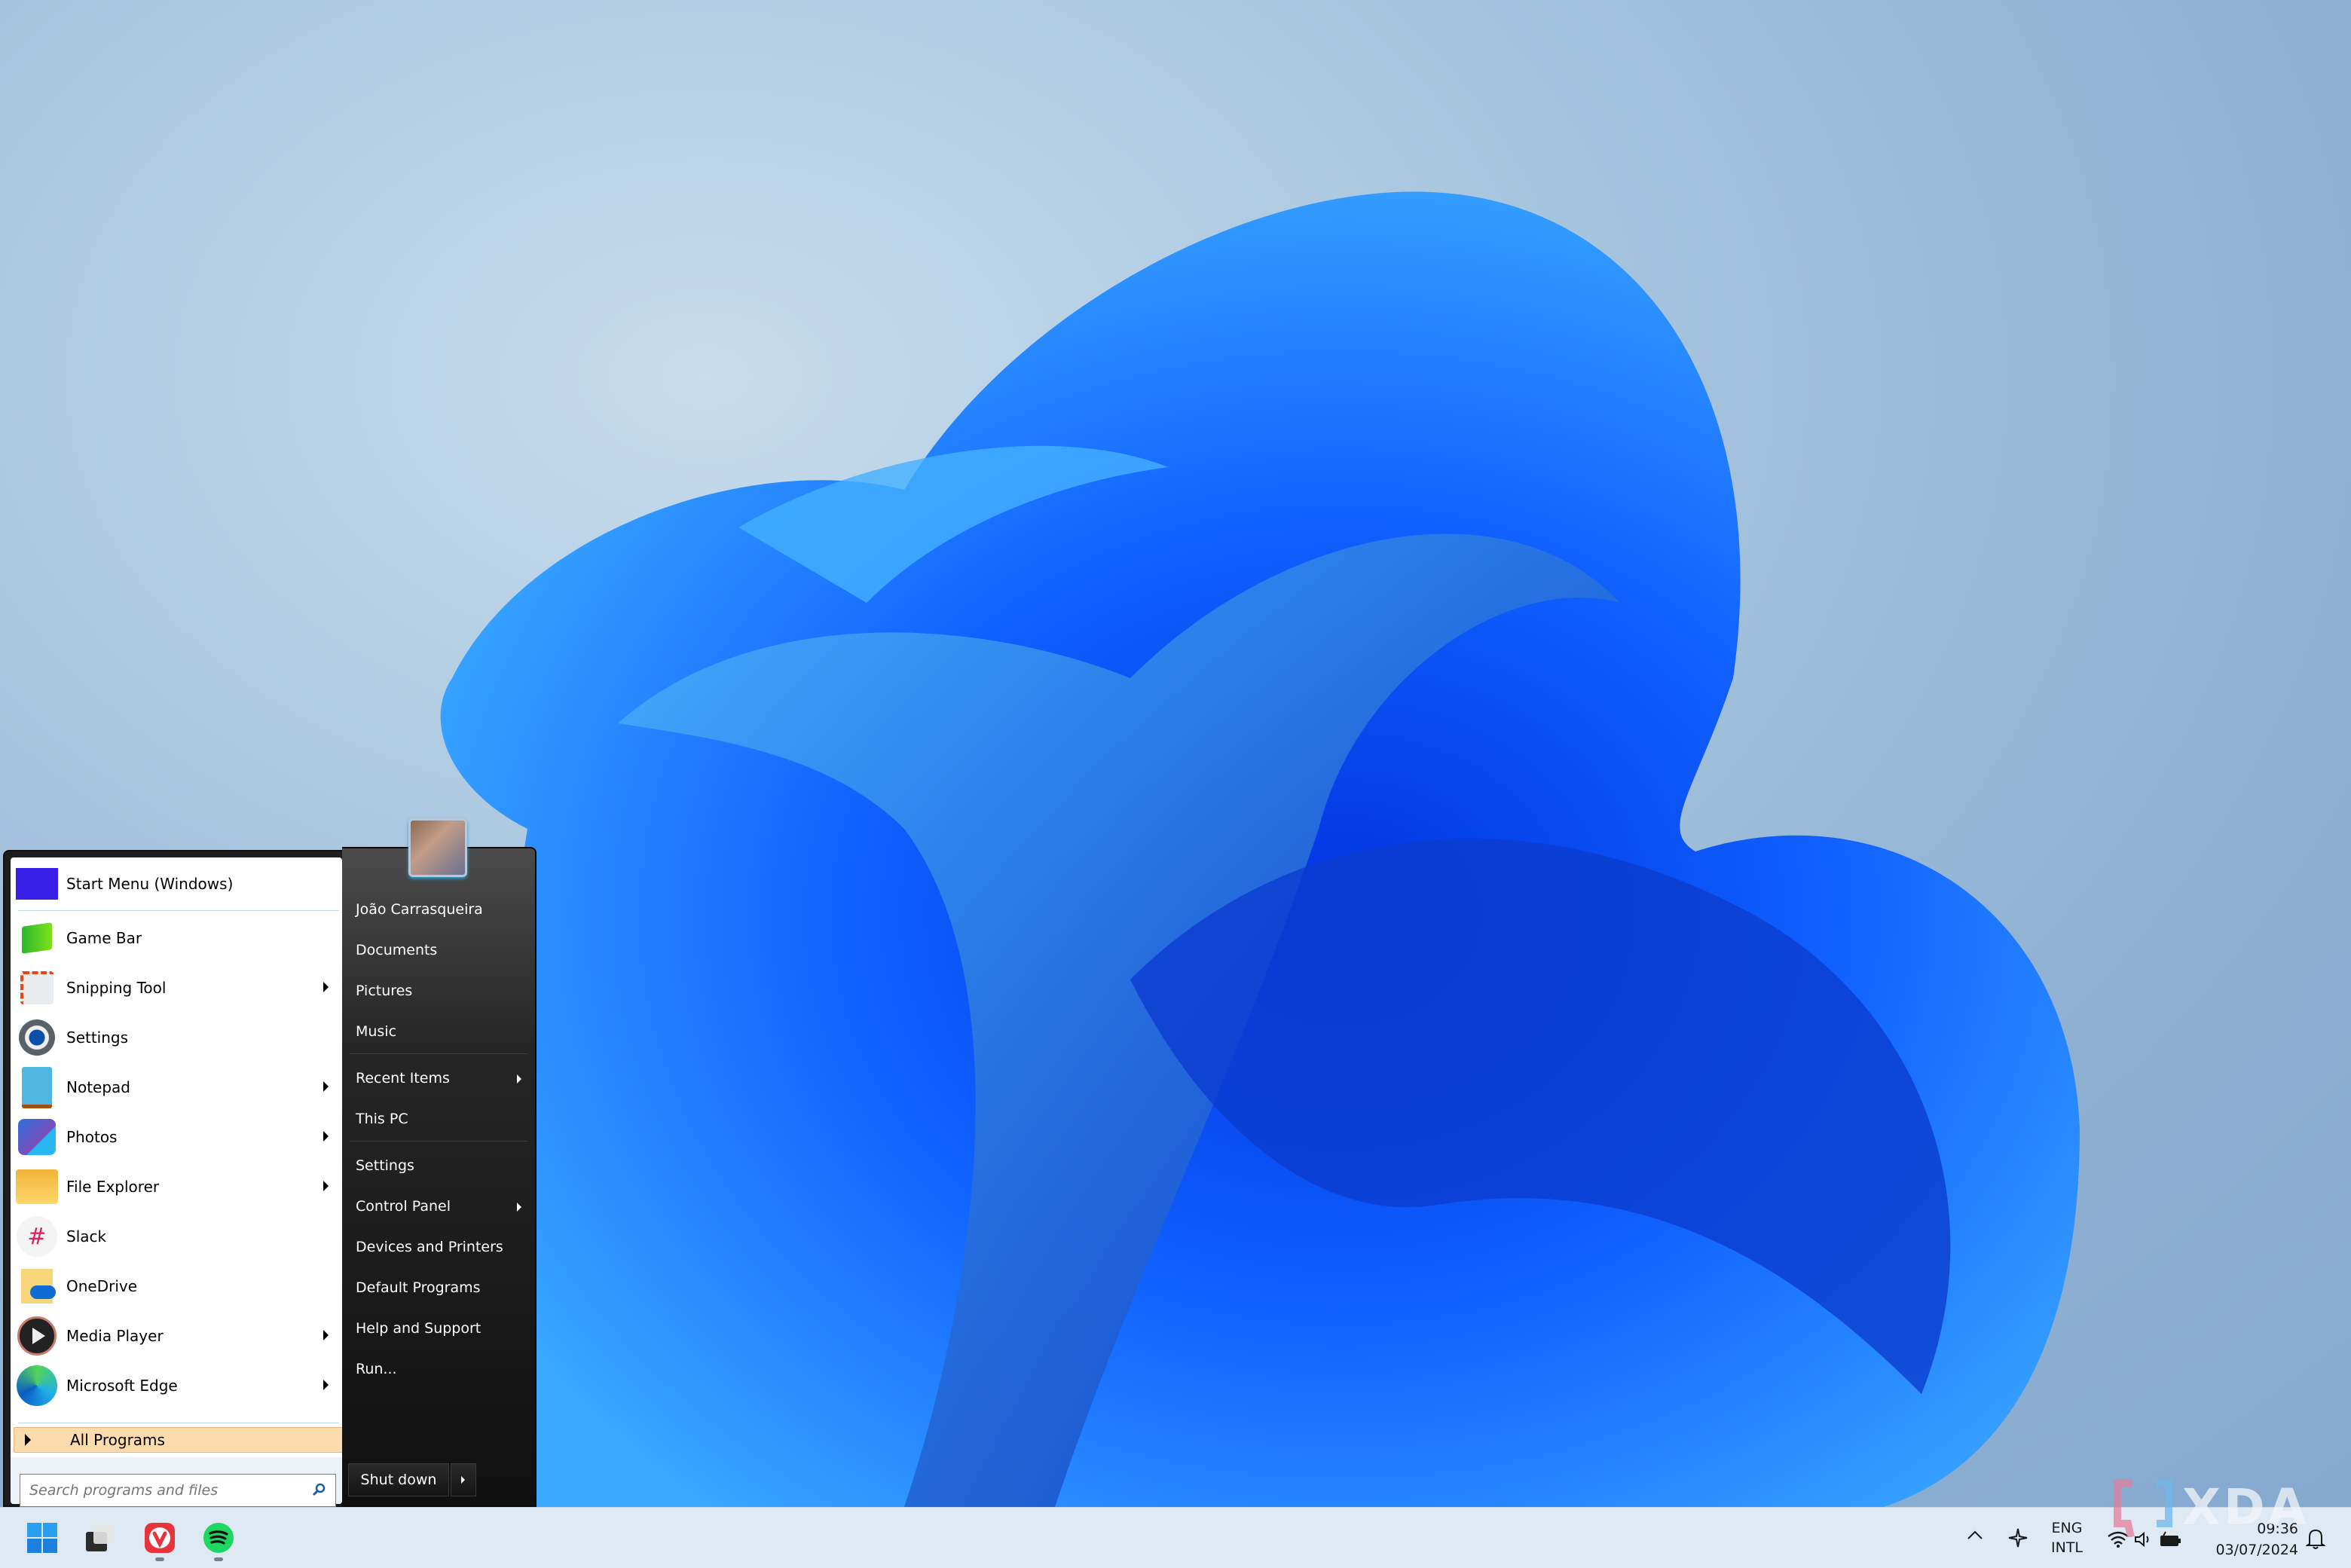 This screenshot has height=1568, width=2351. Describe the element at coordinates (176, 1336) in the screenshot. I see `program-item-media-player: Media Player` at that location.